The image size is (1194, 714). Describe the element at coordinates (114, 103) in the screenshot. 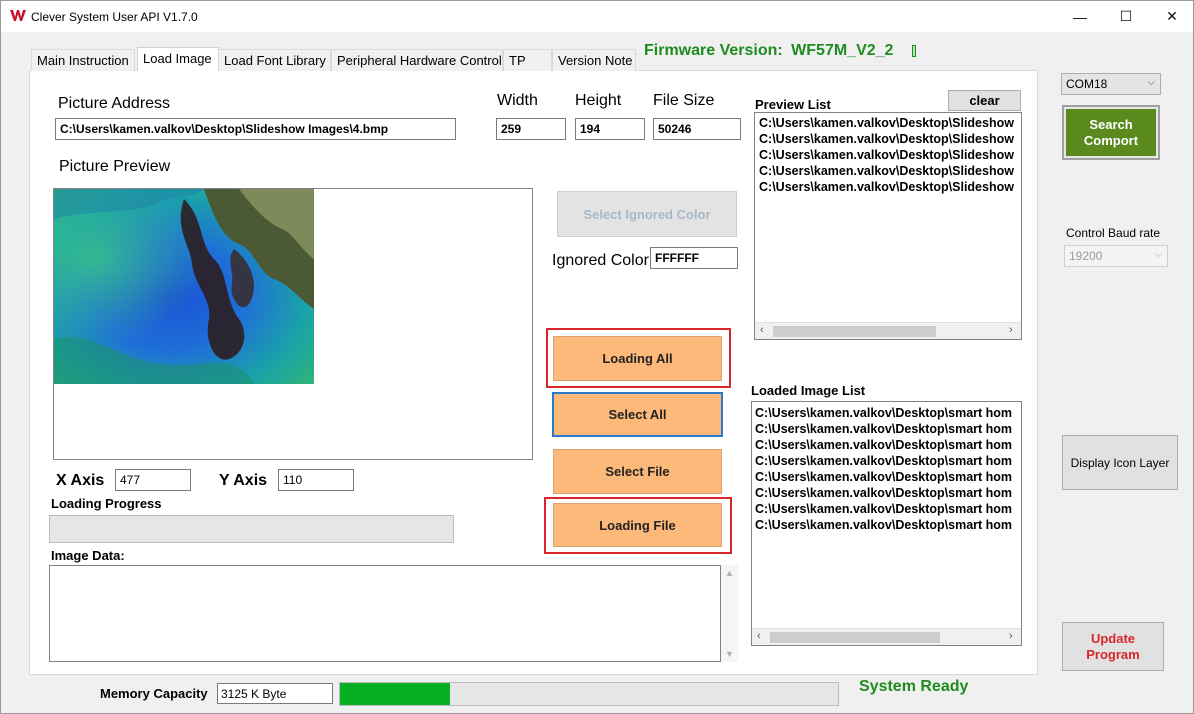

I see `picture-address-label: Picture Address` at that location.